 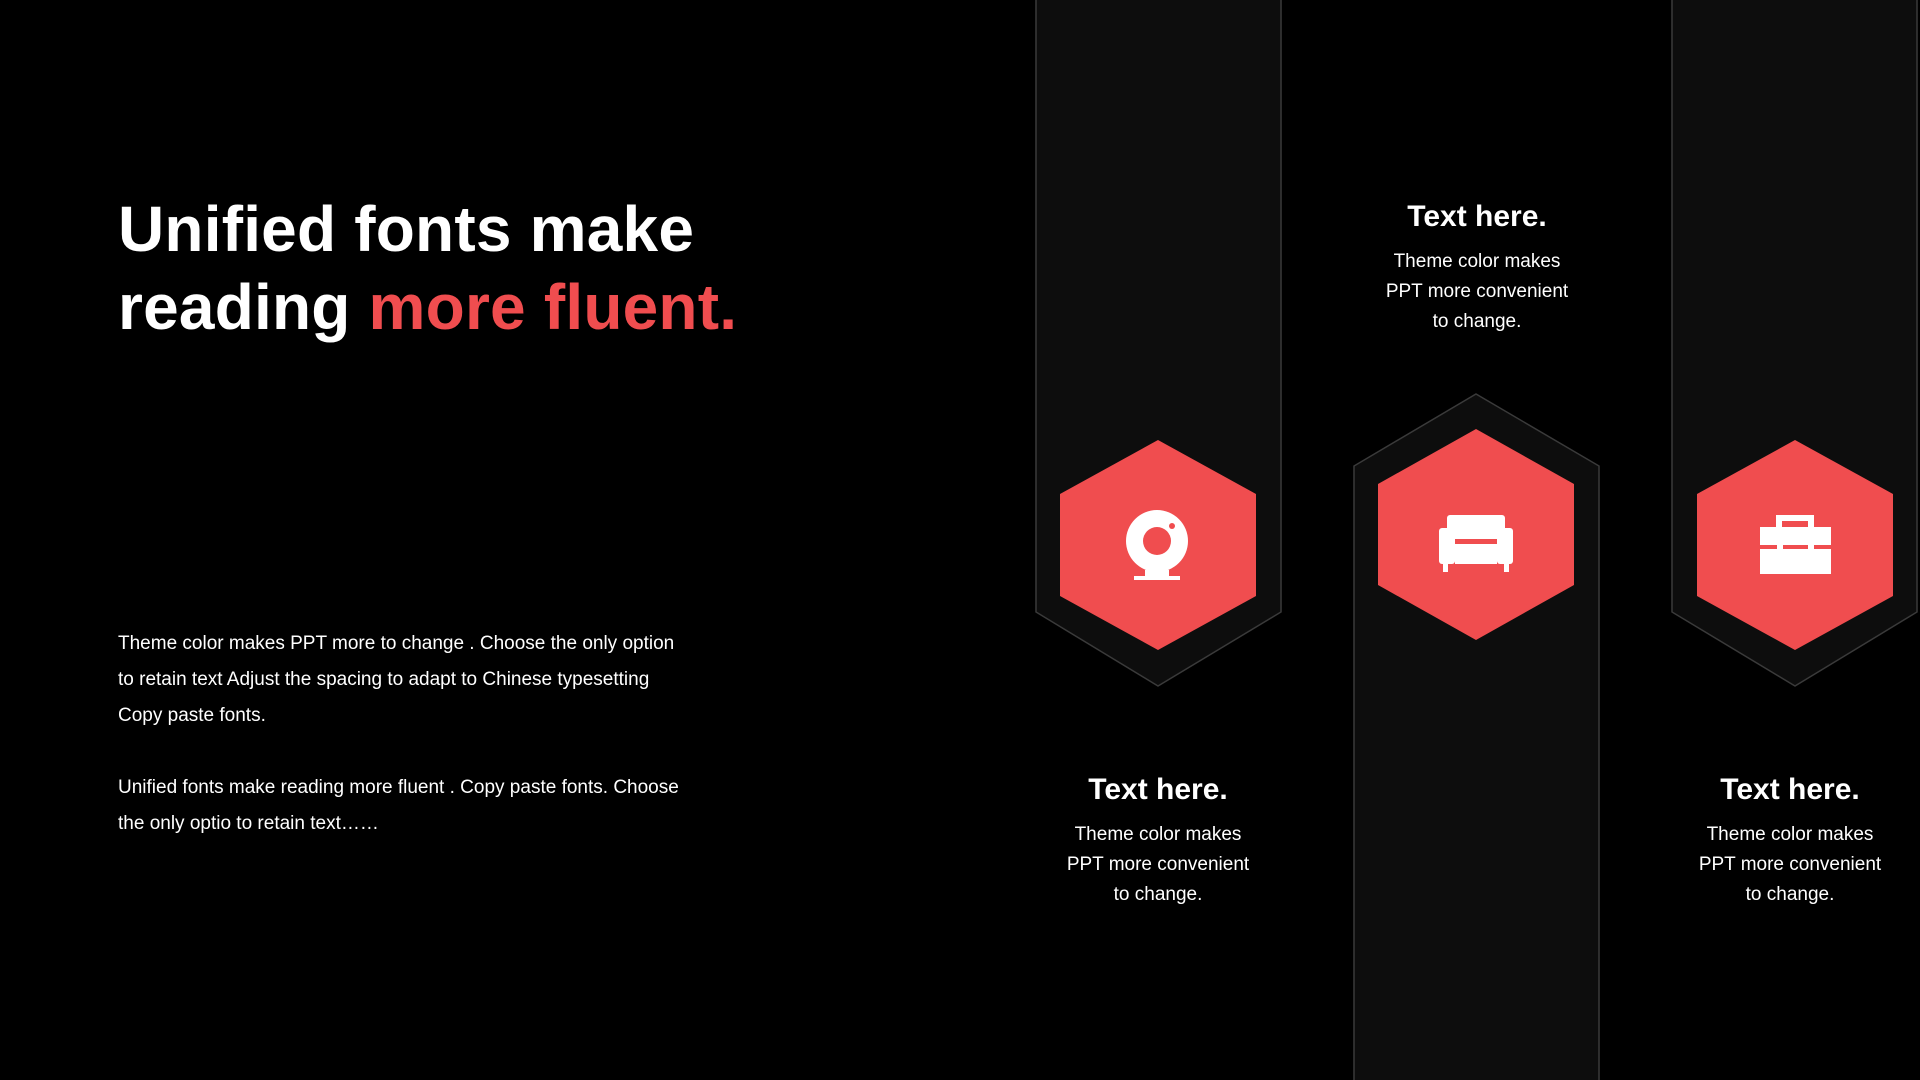 I want to click on card-3-desc-line-1: Theme color makes, so click(x=1790, y=834).